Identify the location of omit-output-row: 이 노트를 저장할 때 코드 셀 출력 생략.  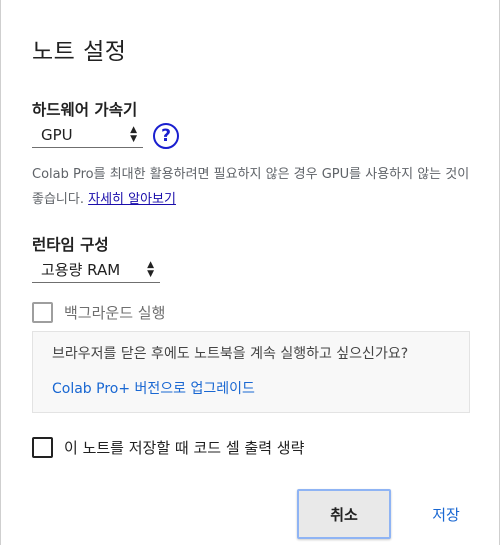
(168, 447).